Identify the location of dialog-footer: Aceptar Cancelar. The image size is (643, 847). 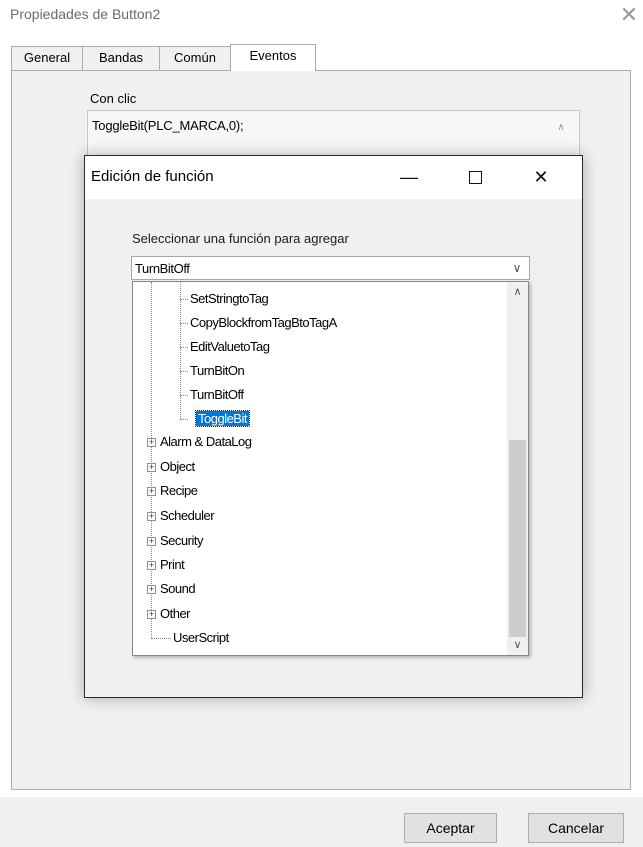
(321, 822).